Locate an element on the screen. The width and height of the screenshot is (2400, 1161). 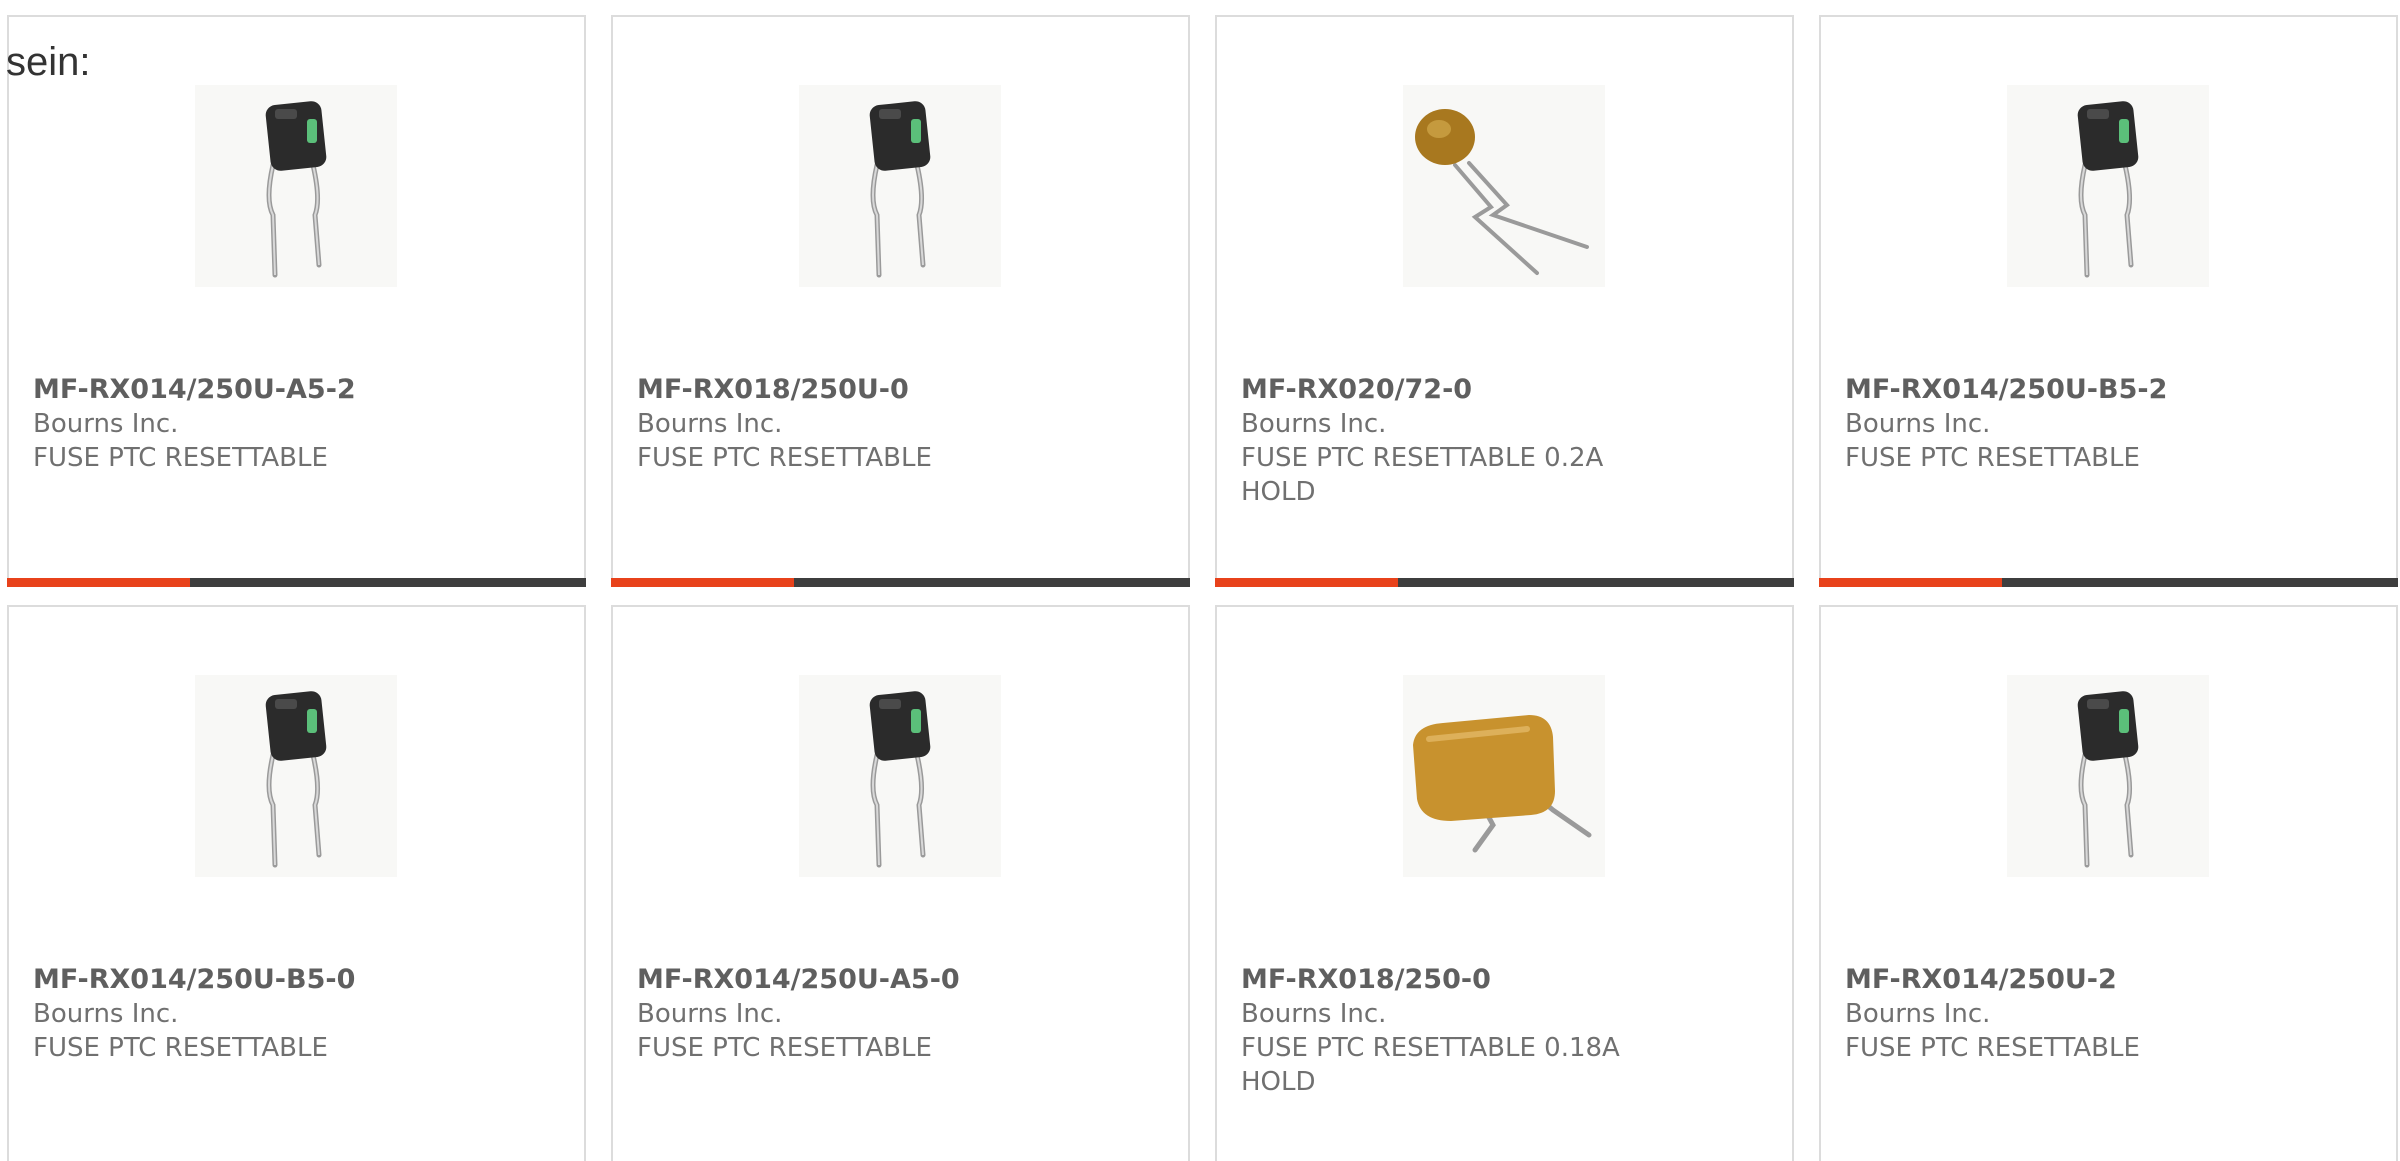
part-number-link: MF-RX014/250U-A5-2 is located at coordinates (194, 390).